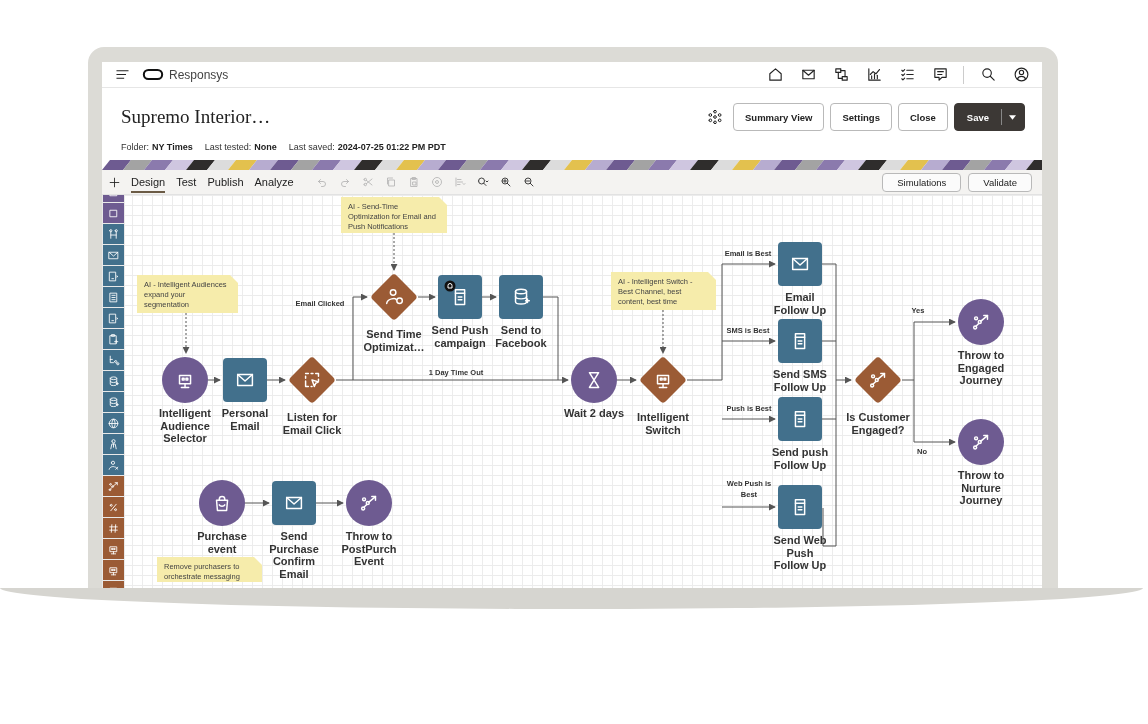 This screenshot has width=1148, height=724. What do you see at coordinates (922, 182) in the screenshot?
I see `toolbar-button: Simulations` at bounding box center [922, 182].